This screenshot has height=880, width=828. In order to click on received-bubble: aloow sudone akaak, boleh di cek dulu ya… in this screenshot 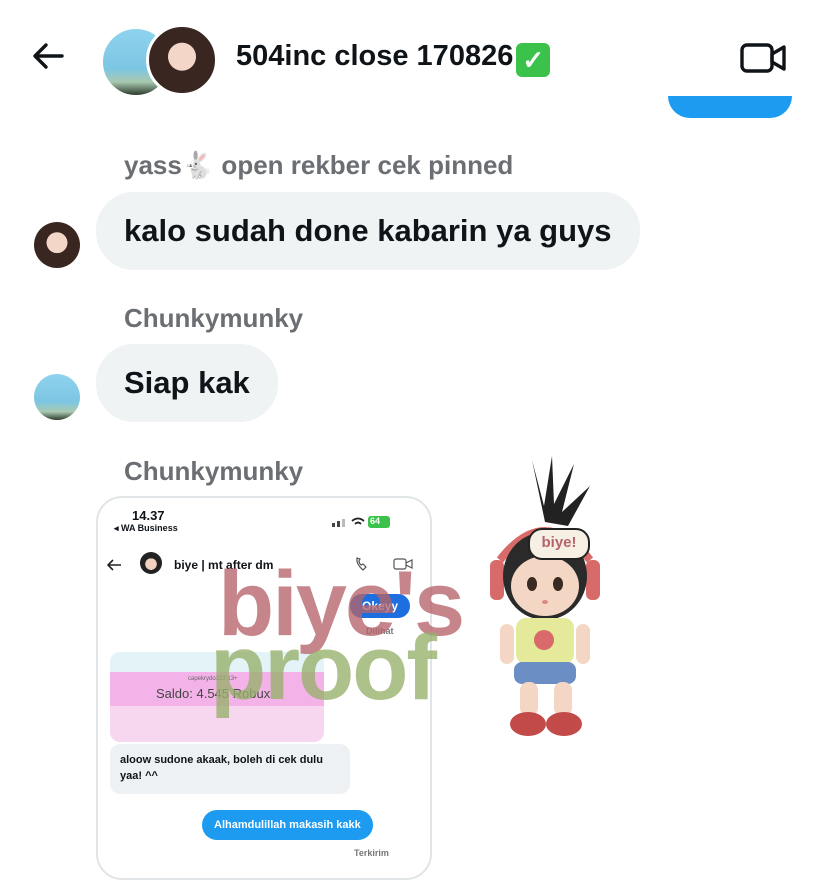, I will do `click(230, 769)`.